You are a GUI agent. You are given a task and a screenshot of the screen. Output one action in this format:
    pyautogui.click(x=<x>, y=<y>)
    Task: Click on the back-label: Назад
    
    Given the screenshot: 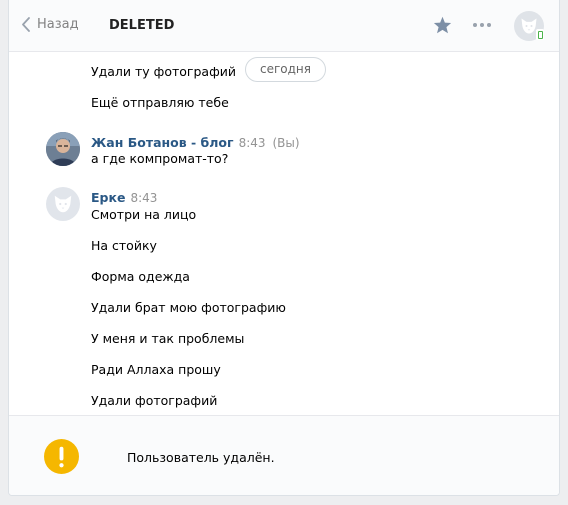 What is the action you would take?
    pyautogui.click(x=58, y=24)
    